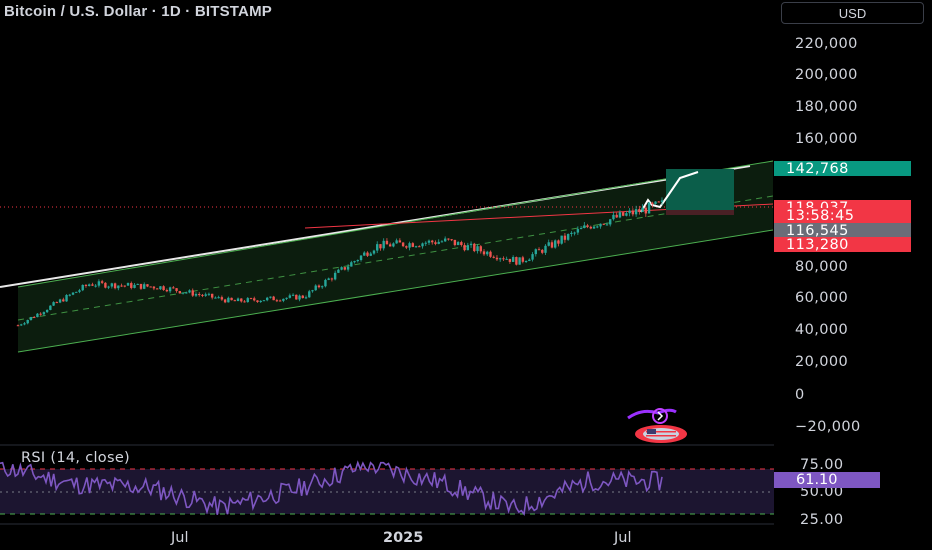  I want to click on stop-box, so click(700, 212).